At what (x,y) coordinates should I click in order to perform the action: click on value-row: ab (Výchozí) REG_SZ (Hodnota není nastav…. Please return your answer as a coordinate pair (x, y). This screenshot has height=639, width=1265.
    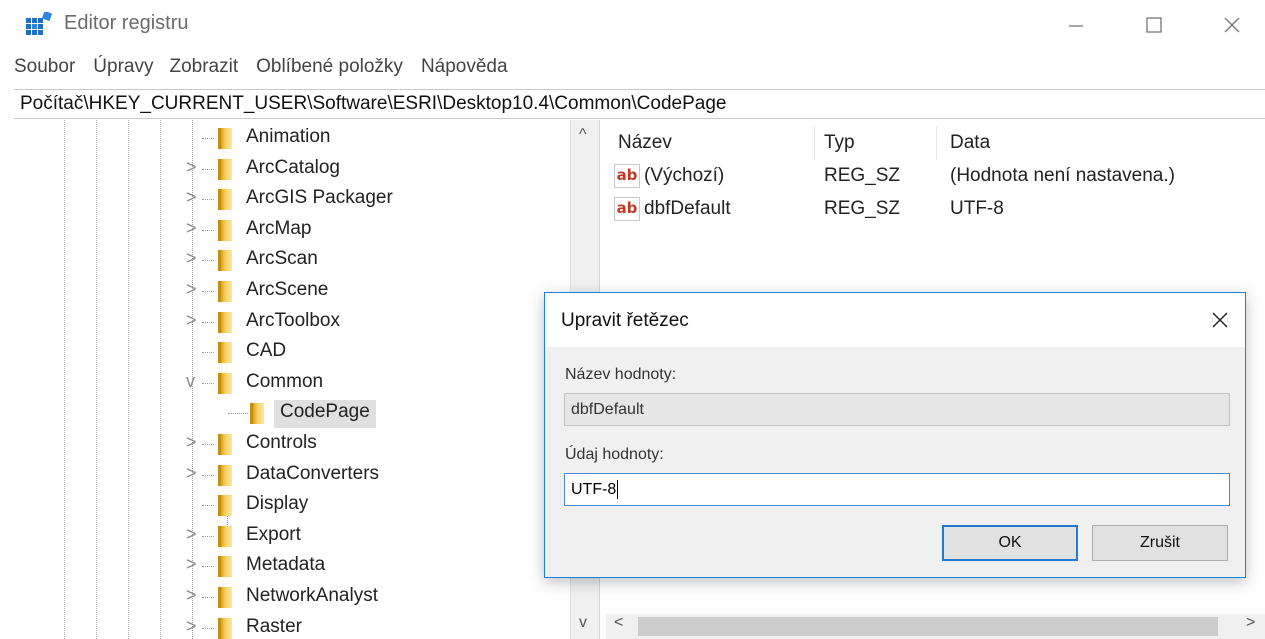
    Looking at the image, I should click on (935, 177).